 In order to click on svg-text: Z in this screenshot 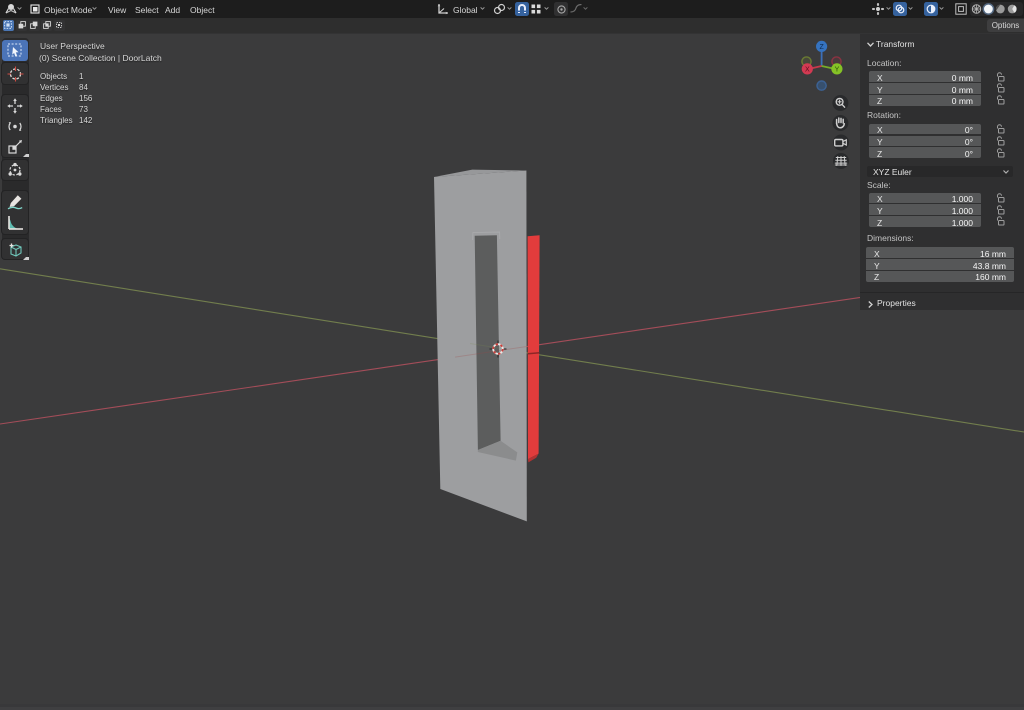, I will do `click(821, 47)`.